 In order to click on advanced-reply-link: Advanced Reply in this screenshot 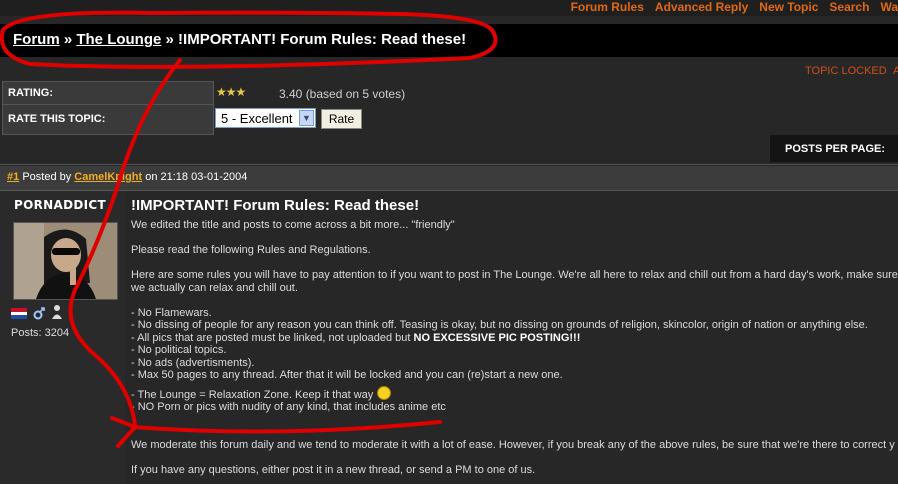, I will do `click(701, 7)`.